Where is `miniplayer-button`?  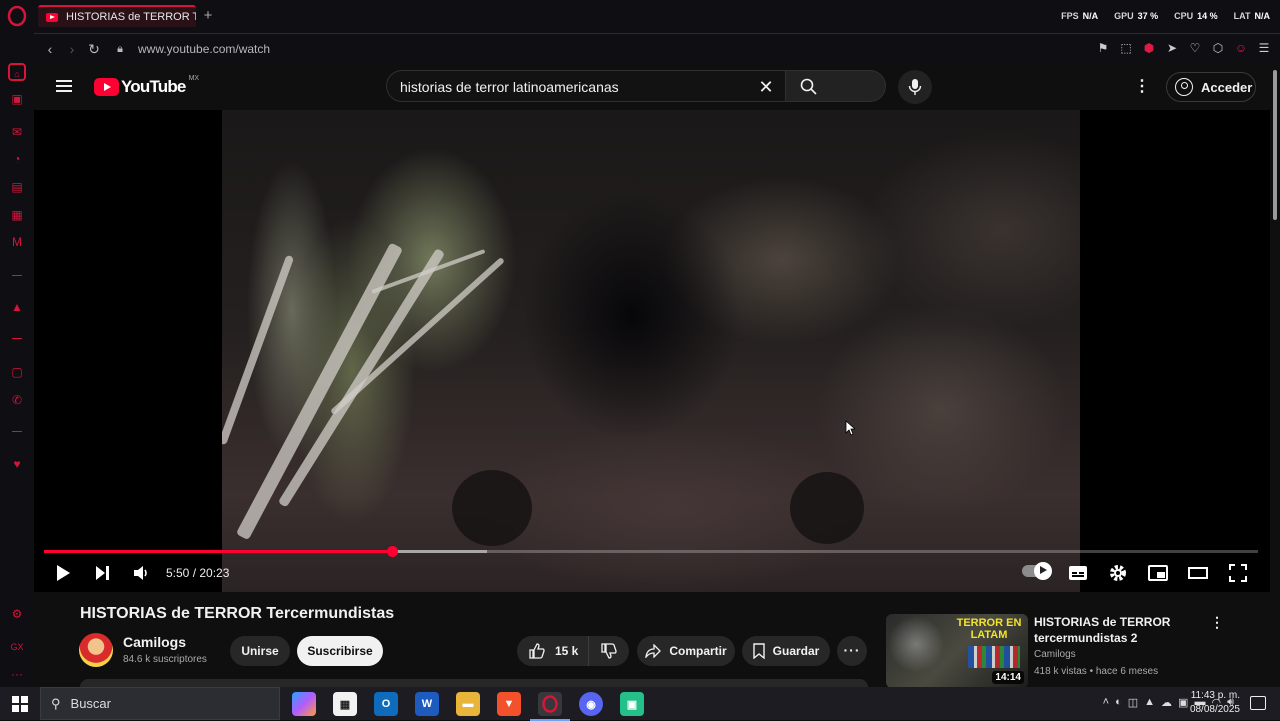 miniplayer-button is located at coordinates (1158, 574).